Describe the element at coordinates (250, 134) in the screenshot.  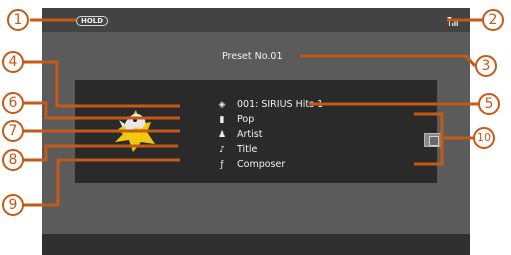
I see `artist-name: Artist` at that location.